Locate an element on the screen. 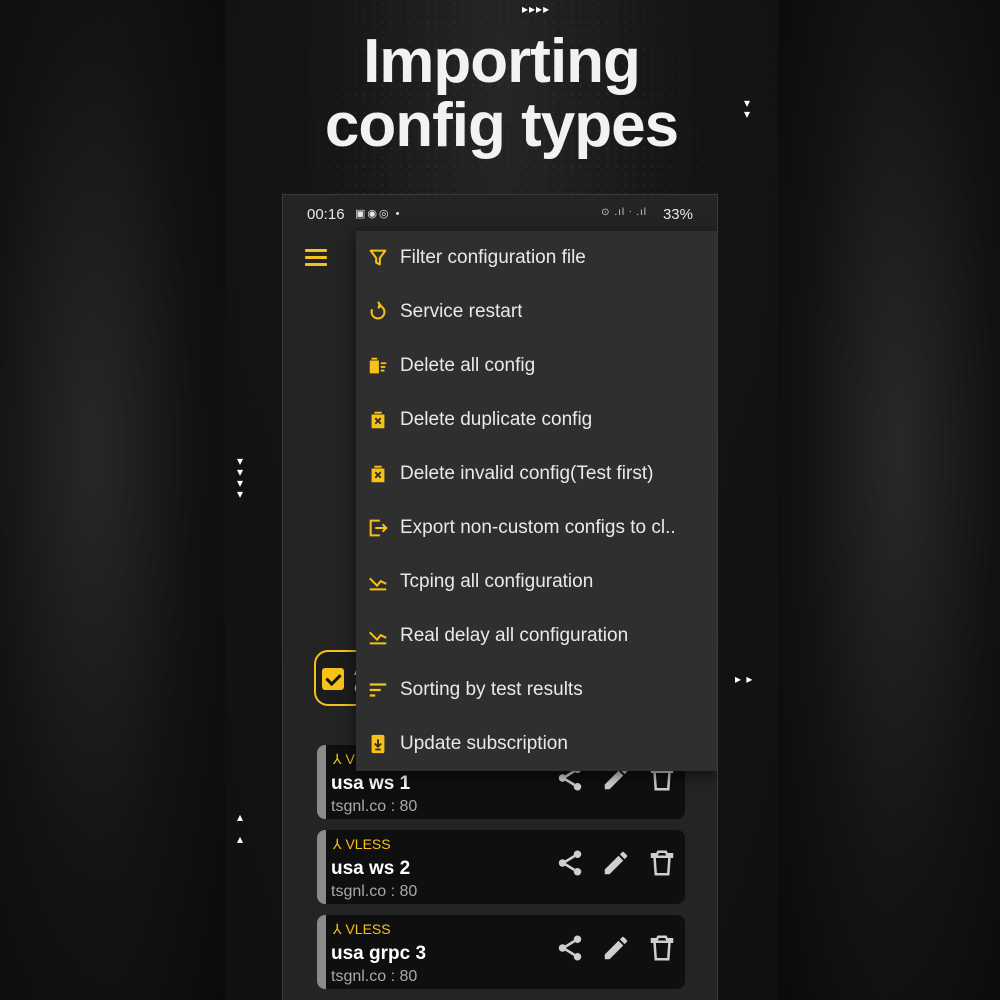 This screenshot has height=1000, width=1000. decorative-arrows-top: ▸▸▸▸ is located at coordinates (536, 9).